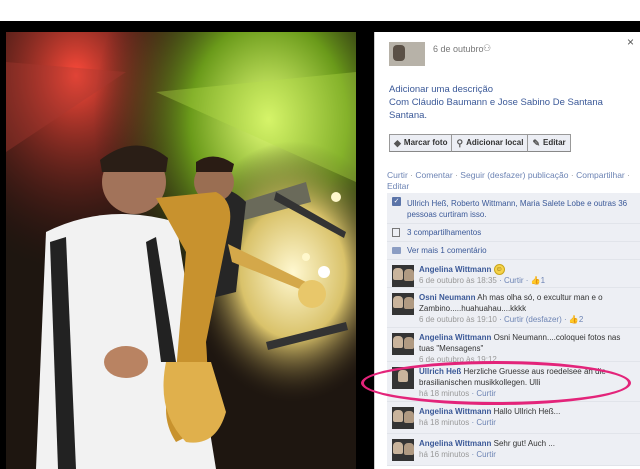  What do you see at coordinates (533, 319) in the screenshot?
I see `comment-like-link: Curtir (desfazer)` at bounding box center [533, 319].